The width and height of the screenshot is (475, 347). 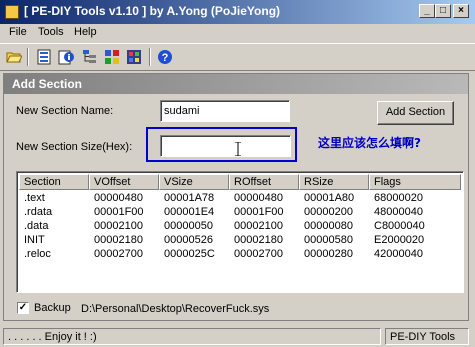 What do you see at coordinates (443, 11) in the screenshot?
I see `maximize-button: □` at bounding box center [443, 11].